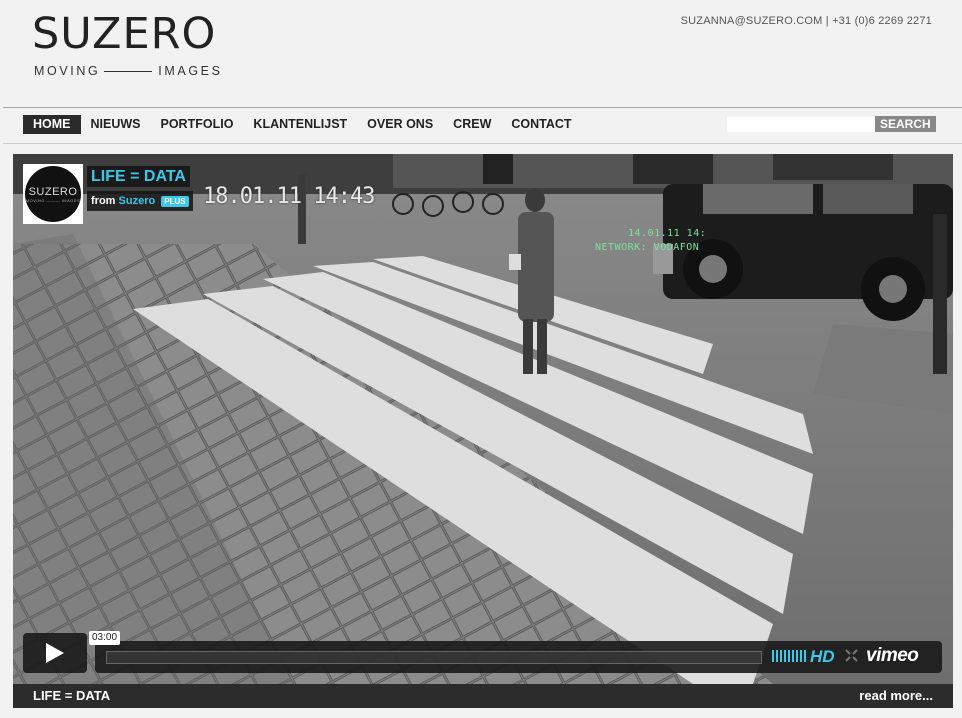 Image resolution: width=962 pixels, height=718 pixels. I want to click on channel-logo-sub: MOVING ——— IMAGES, so click(53, 200).